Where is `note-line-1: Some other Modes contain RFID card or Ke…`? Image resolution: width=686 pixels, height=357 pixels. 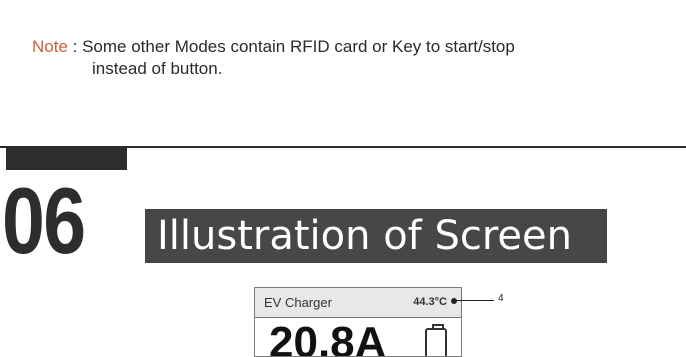 note-line-1: Some other Modes contain RFID card or Ke… is located at coordinates (298, 46).